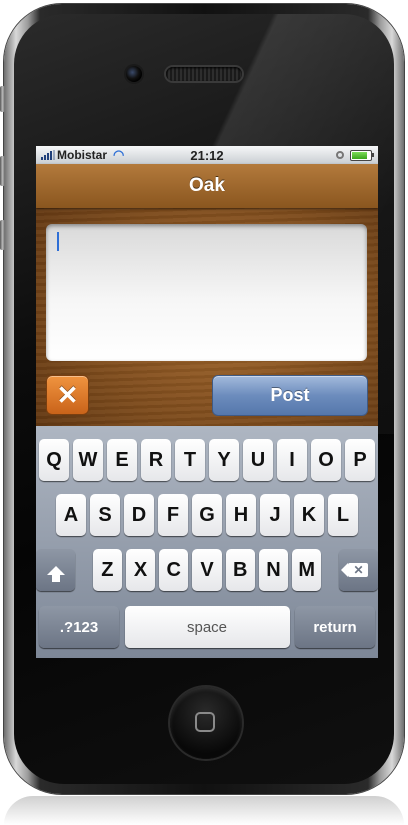  What do you see at coordinates (107, 570) in the screenshot?
I see `key-z: Z` at bounding box center [107, 570].